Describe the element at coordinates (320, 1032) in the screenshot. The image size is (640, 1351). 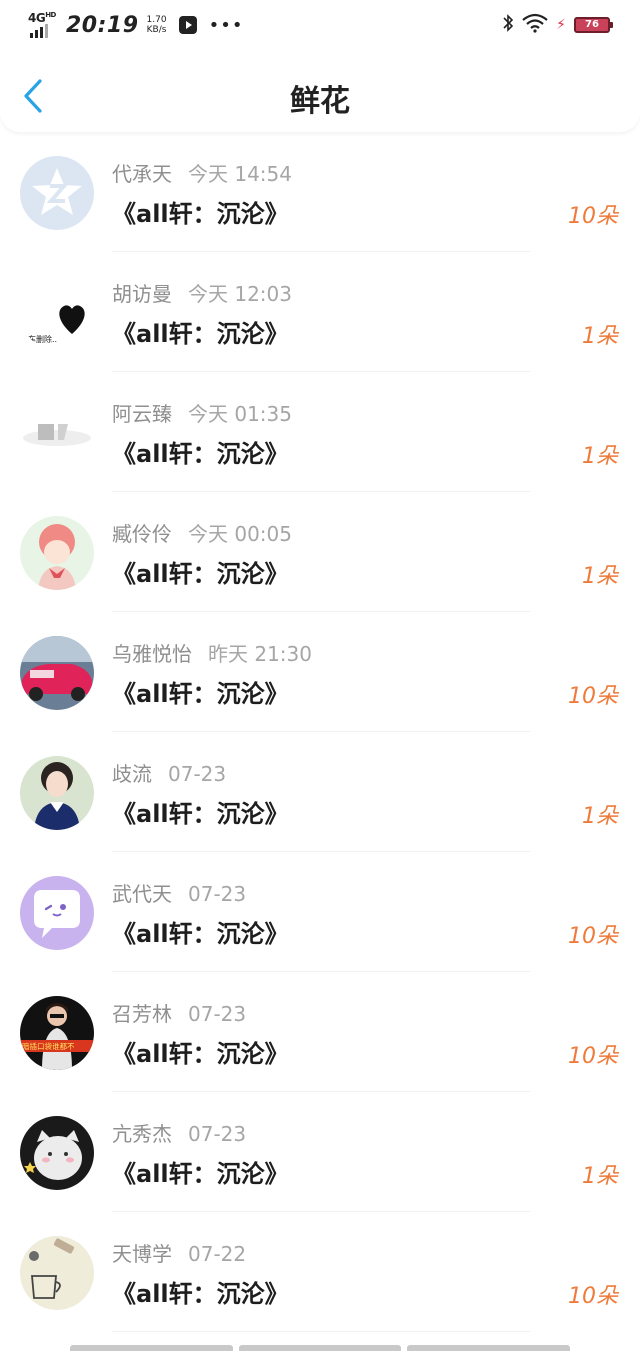
I see `list-item: 暗插口袋谁都不 召芳林 07-23 《all轩：沉沦》 10朵` at that location.